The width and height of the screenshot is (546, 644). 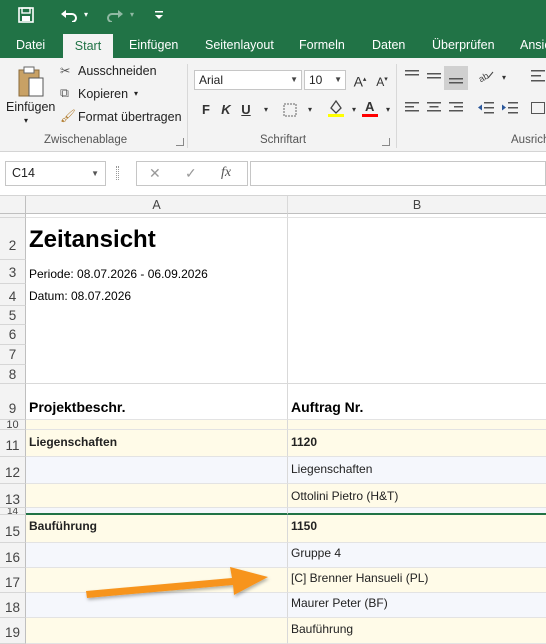 What do you see at coordinates (13, 555) in the screenshot?
I see `row-header: 16` at bounding box center [13, 555].